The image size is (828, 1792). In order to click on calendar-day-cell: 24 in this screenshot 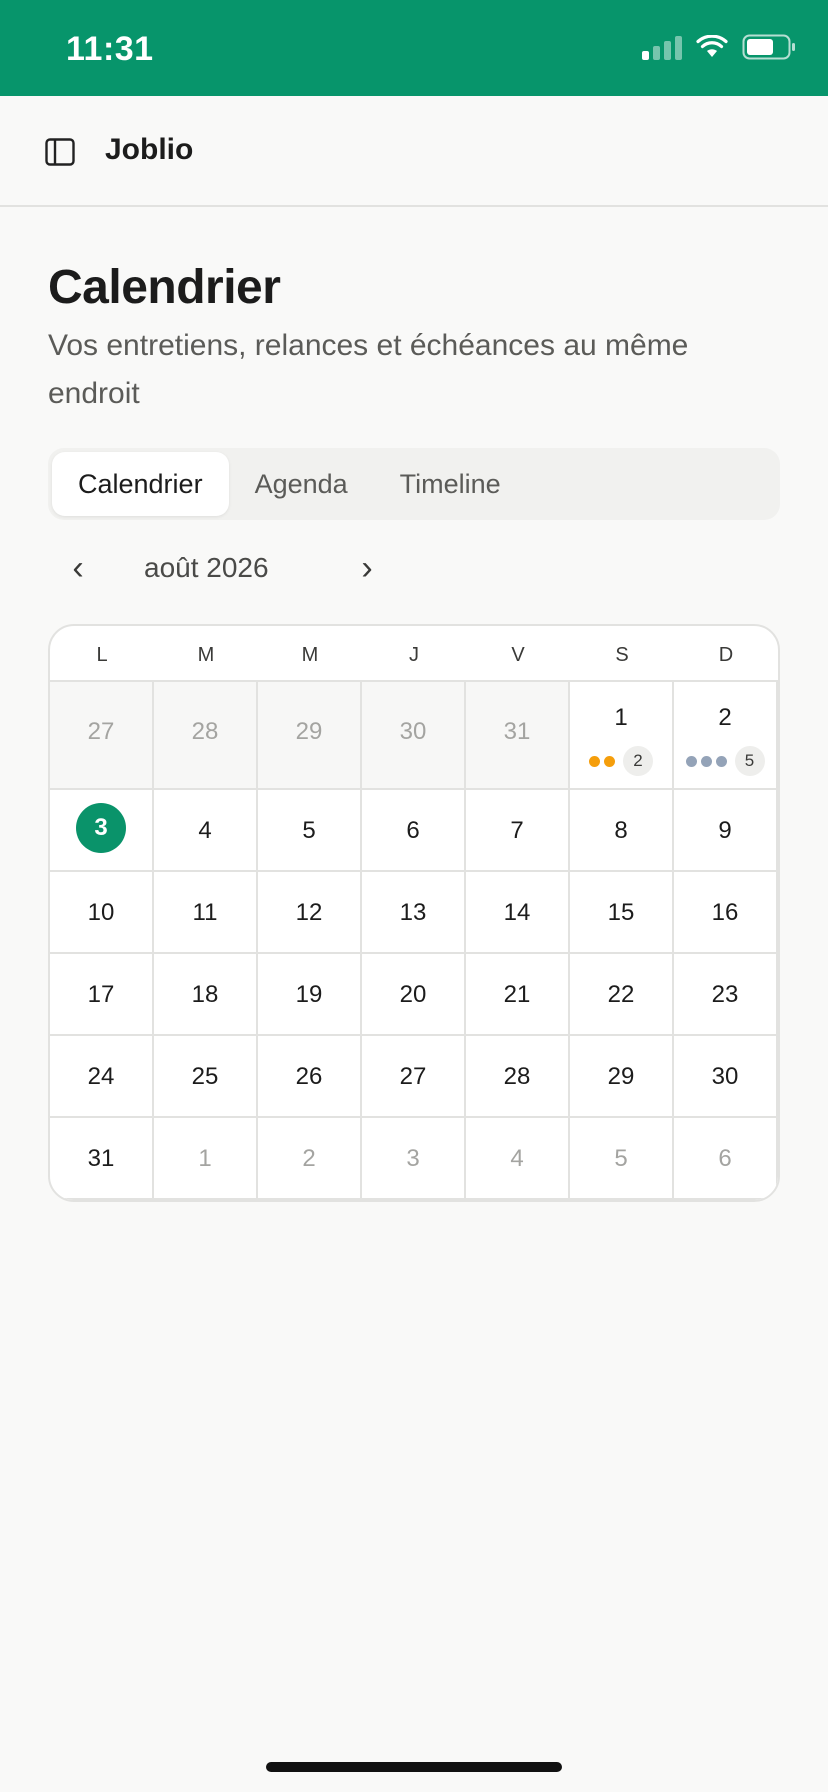, I will do `click(102, 1076)`.